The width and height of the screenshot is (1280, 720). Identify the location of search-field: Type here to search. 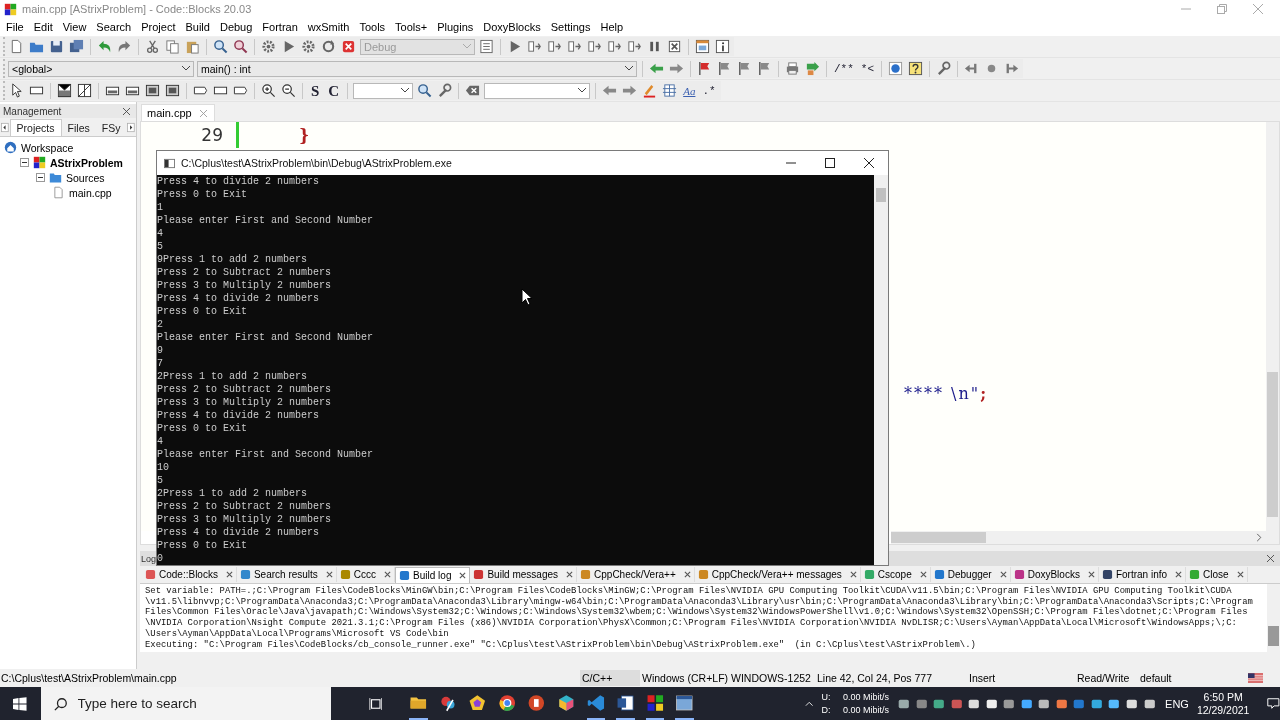
(185, 703).